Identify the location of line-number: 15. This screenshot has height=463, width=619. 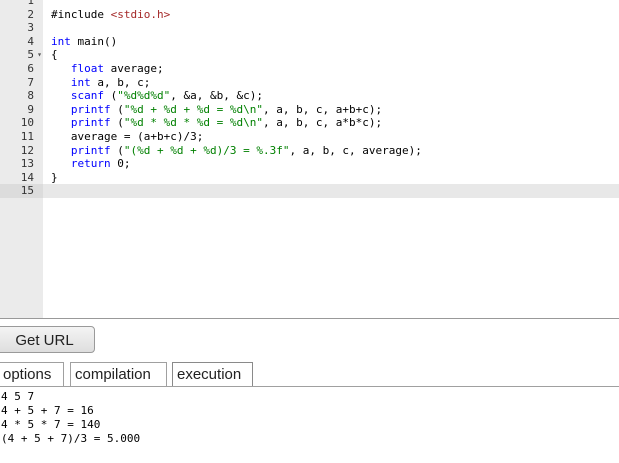
(21, 191).